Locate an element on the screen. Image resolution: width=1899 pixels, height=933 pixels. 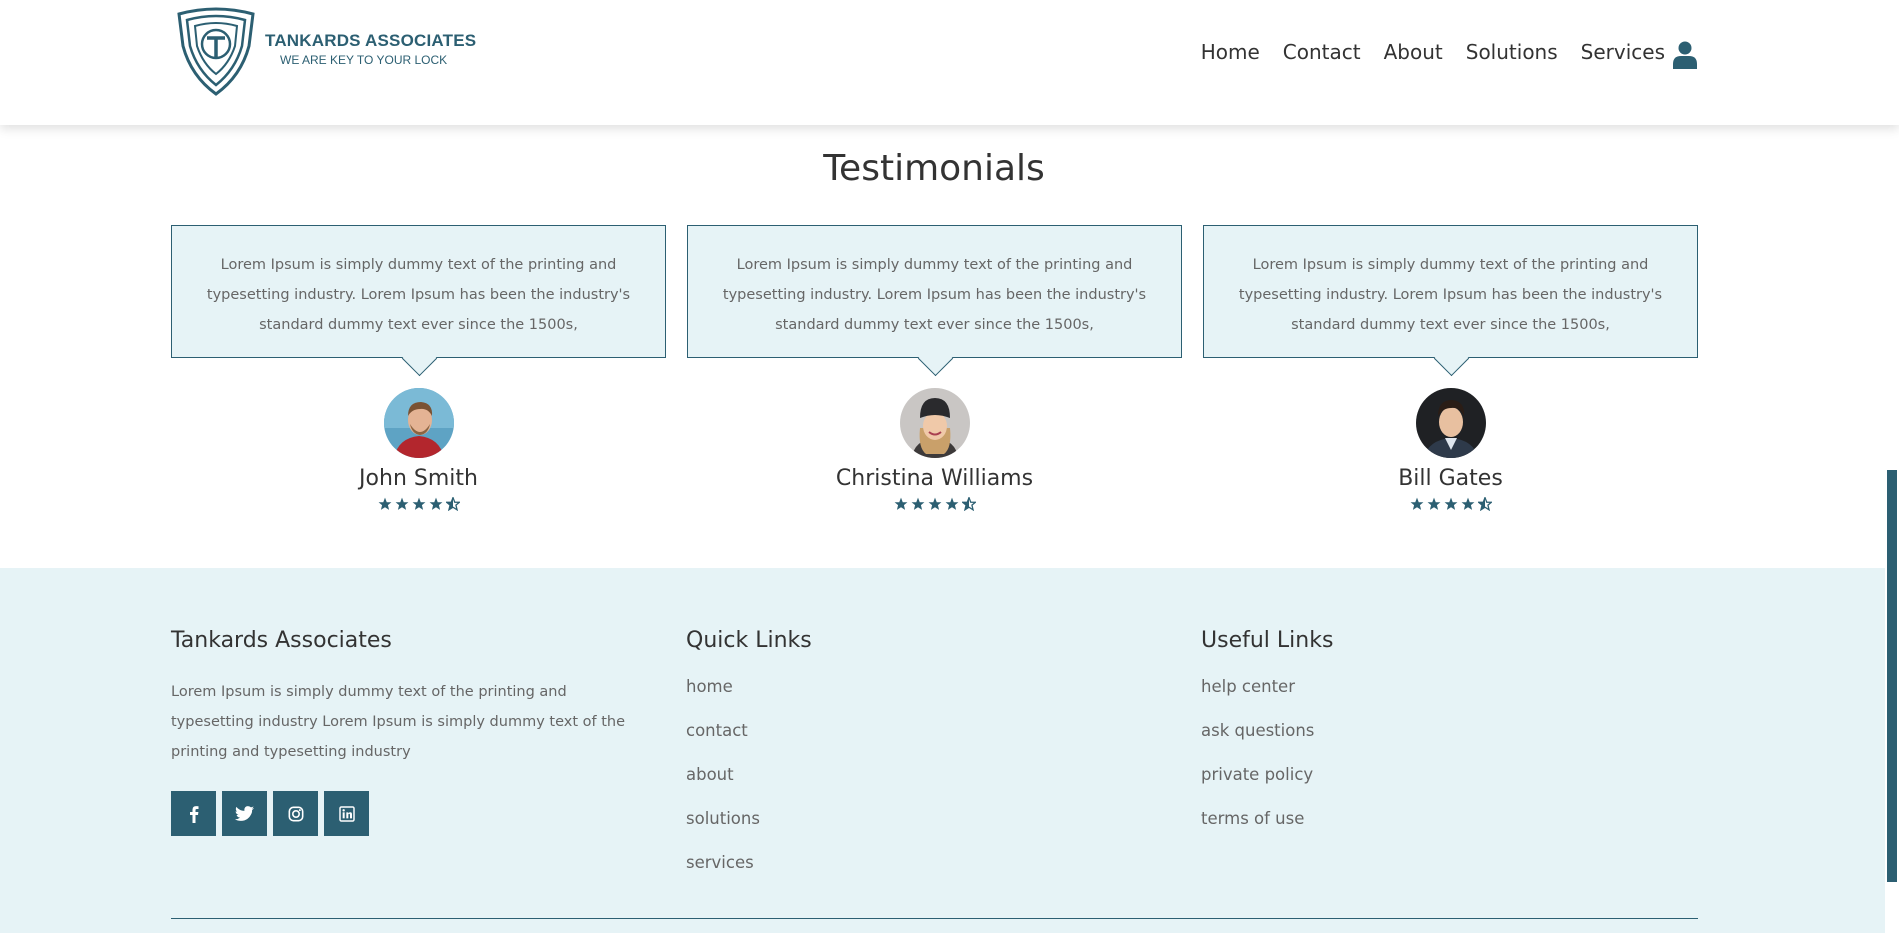
testimonial-name: Bill Gates is located at coordinates (1450, 478).